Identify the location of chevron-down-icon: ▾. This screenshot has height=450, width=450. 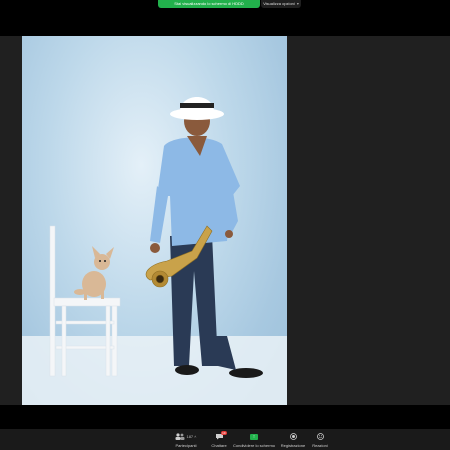
(297, 3).